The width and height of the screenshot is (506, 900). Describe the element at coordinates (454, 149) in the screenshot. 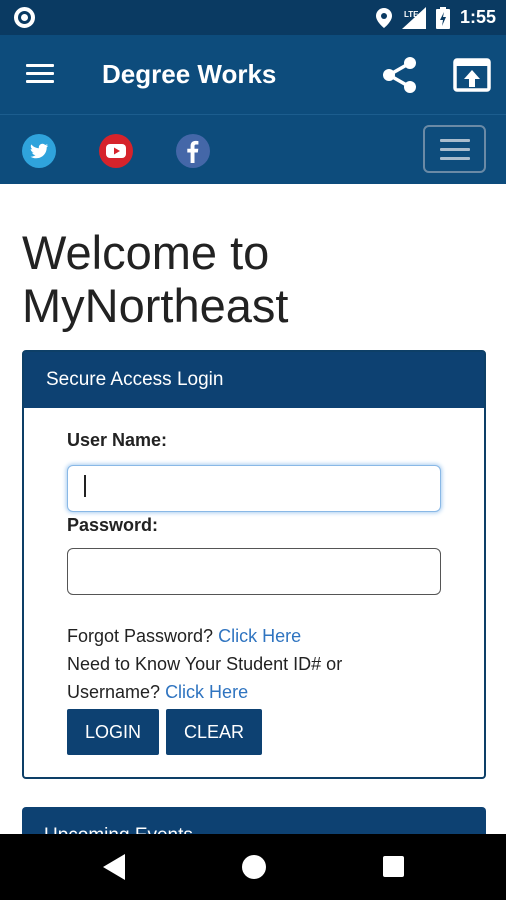

I see `navbar-toggle-button` at that location.